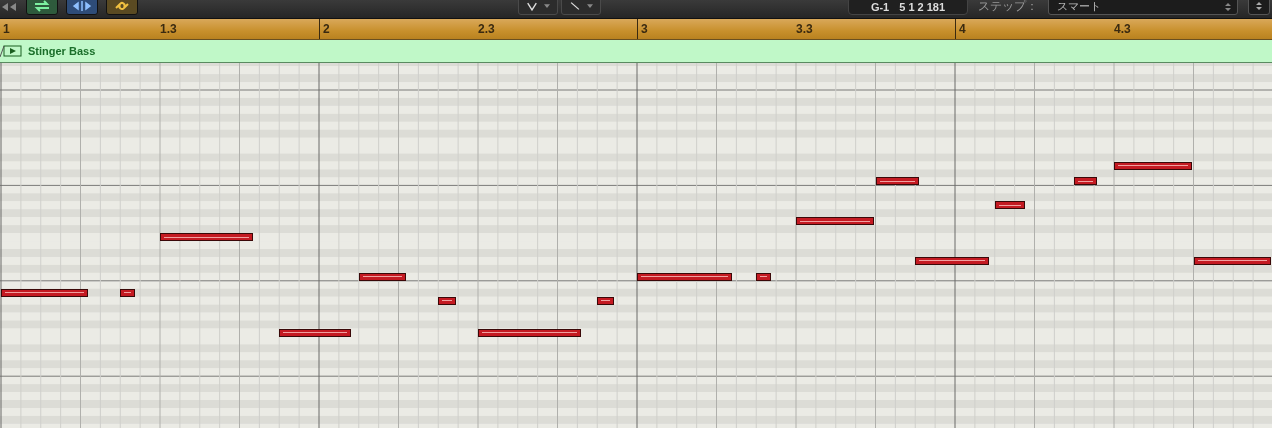  What do you see at coordinates (122, 7) in the screenshot?
I see `link-button` at bounding box center [122, 7].